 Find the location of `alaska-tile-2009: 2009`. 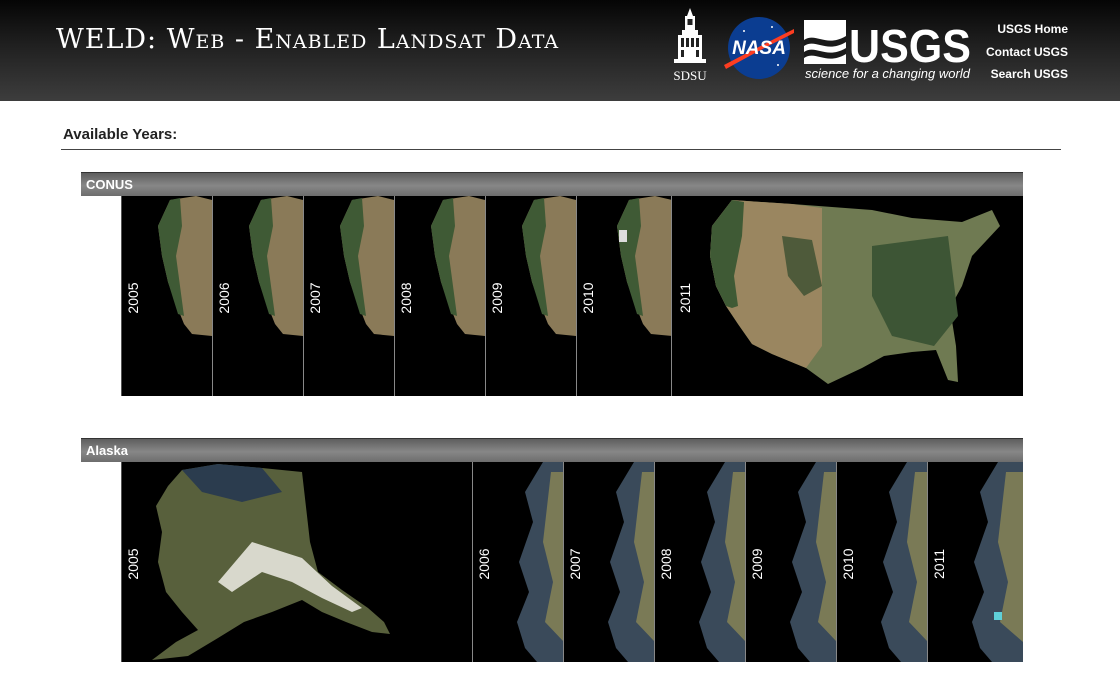

alaska-tile-2009: 2009 is located at coordinates (791, 562).